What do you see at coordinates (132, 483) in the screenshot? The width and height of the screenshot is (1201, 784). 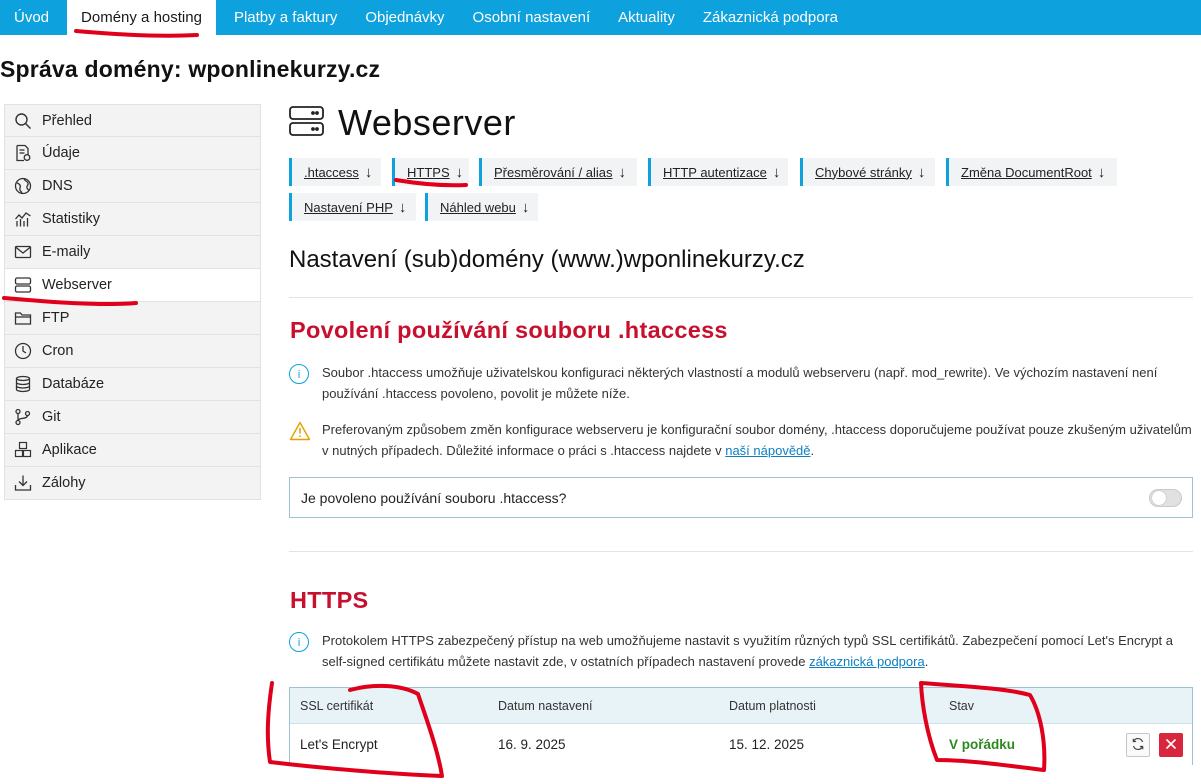 I see `sidebar-item-zalohy: Zálohy` at bounding box center [132, 483].